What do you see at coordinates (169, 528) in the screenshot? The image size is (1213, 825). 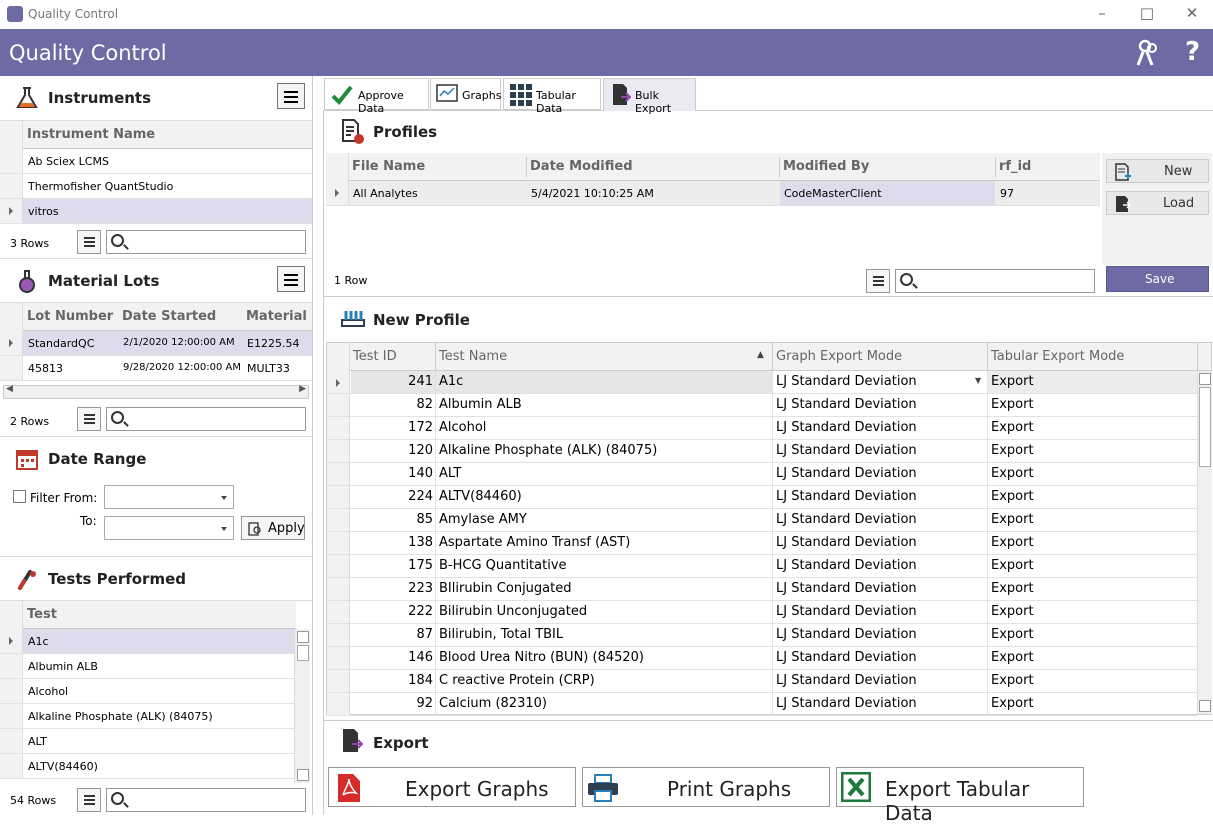 I see `to-date-picker` at bounding box center [169, 528].